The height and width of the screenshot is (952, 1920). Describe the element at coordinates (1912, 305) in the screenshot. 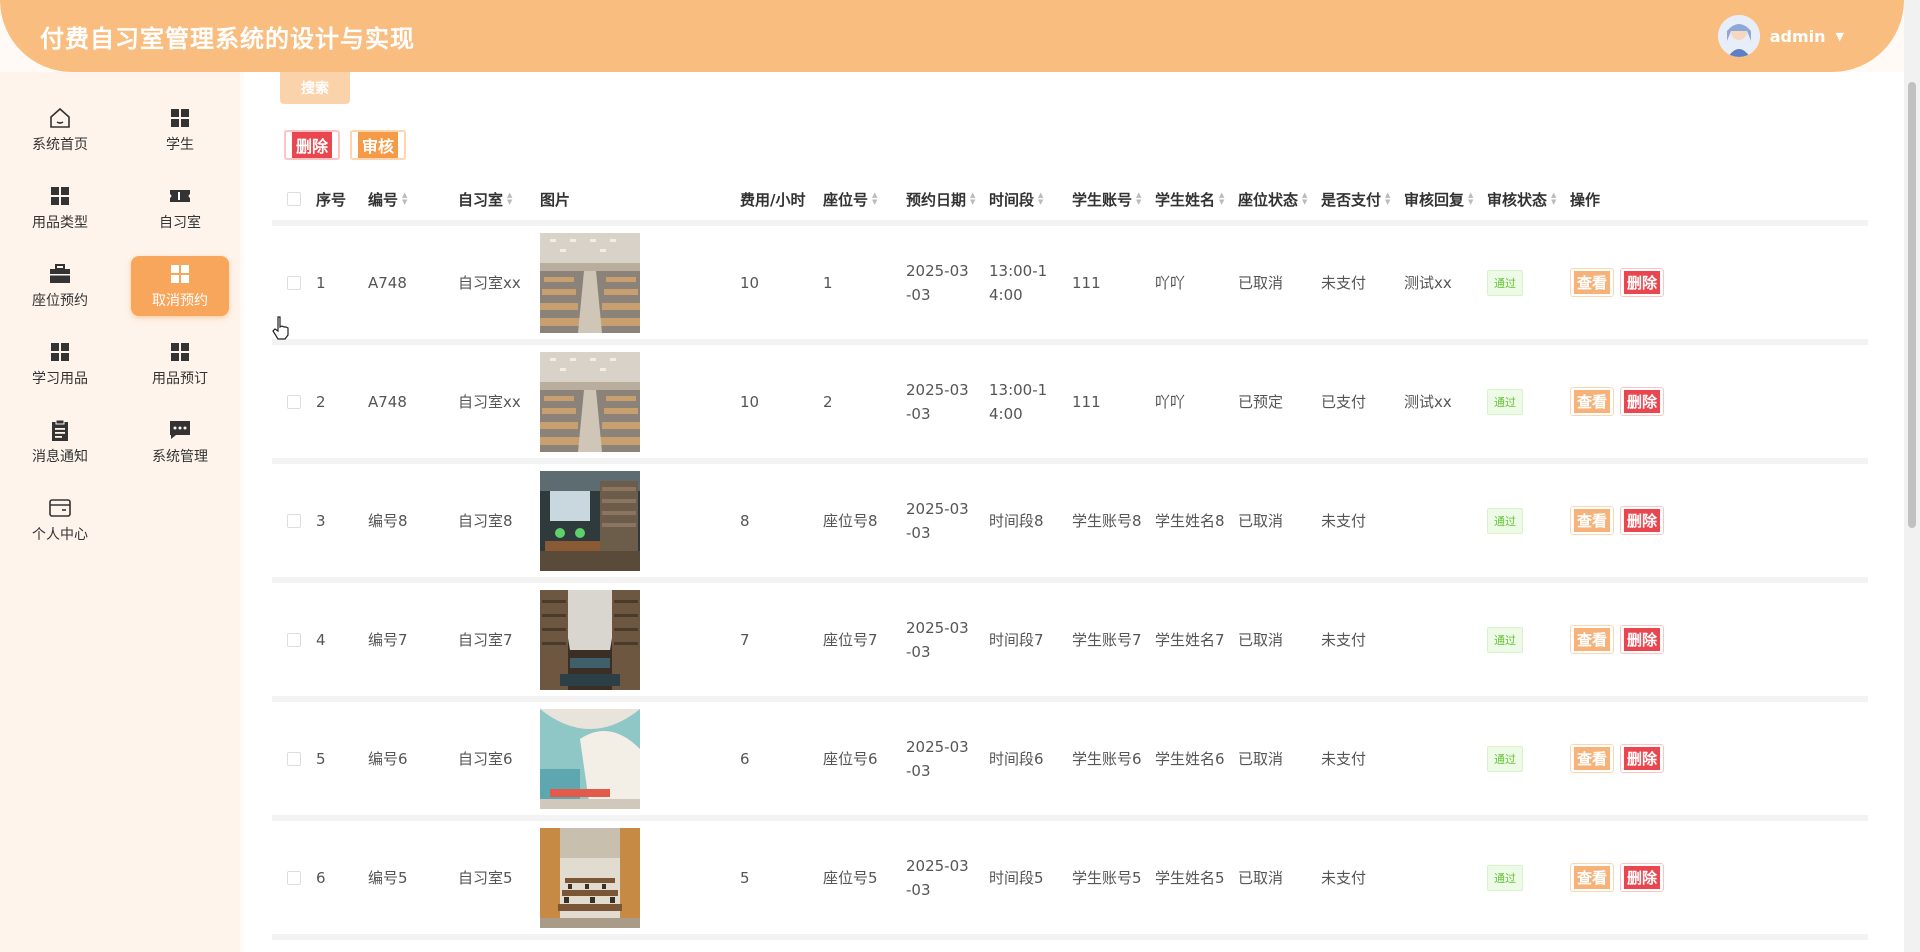

I see `scrollbar-thumb` at that location.